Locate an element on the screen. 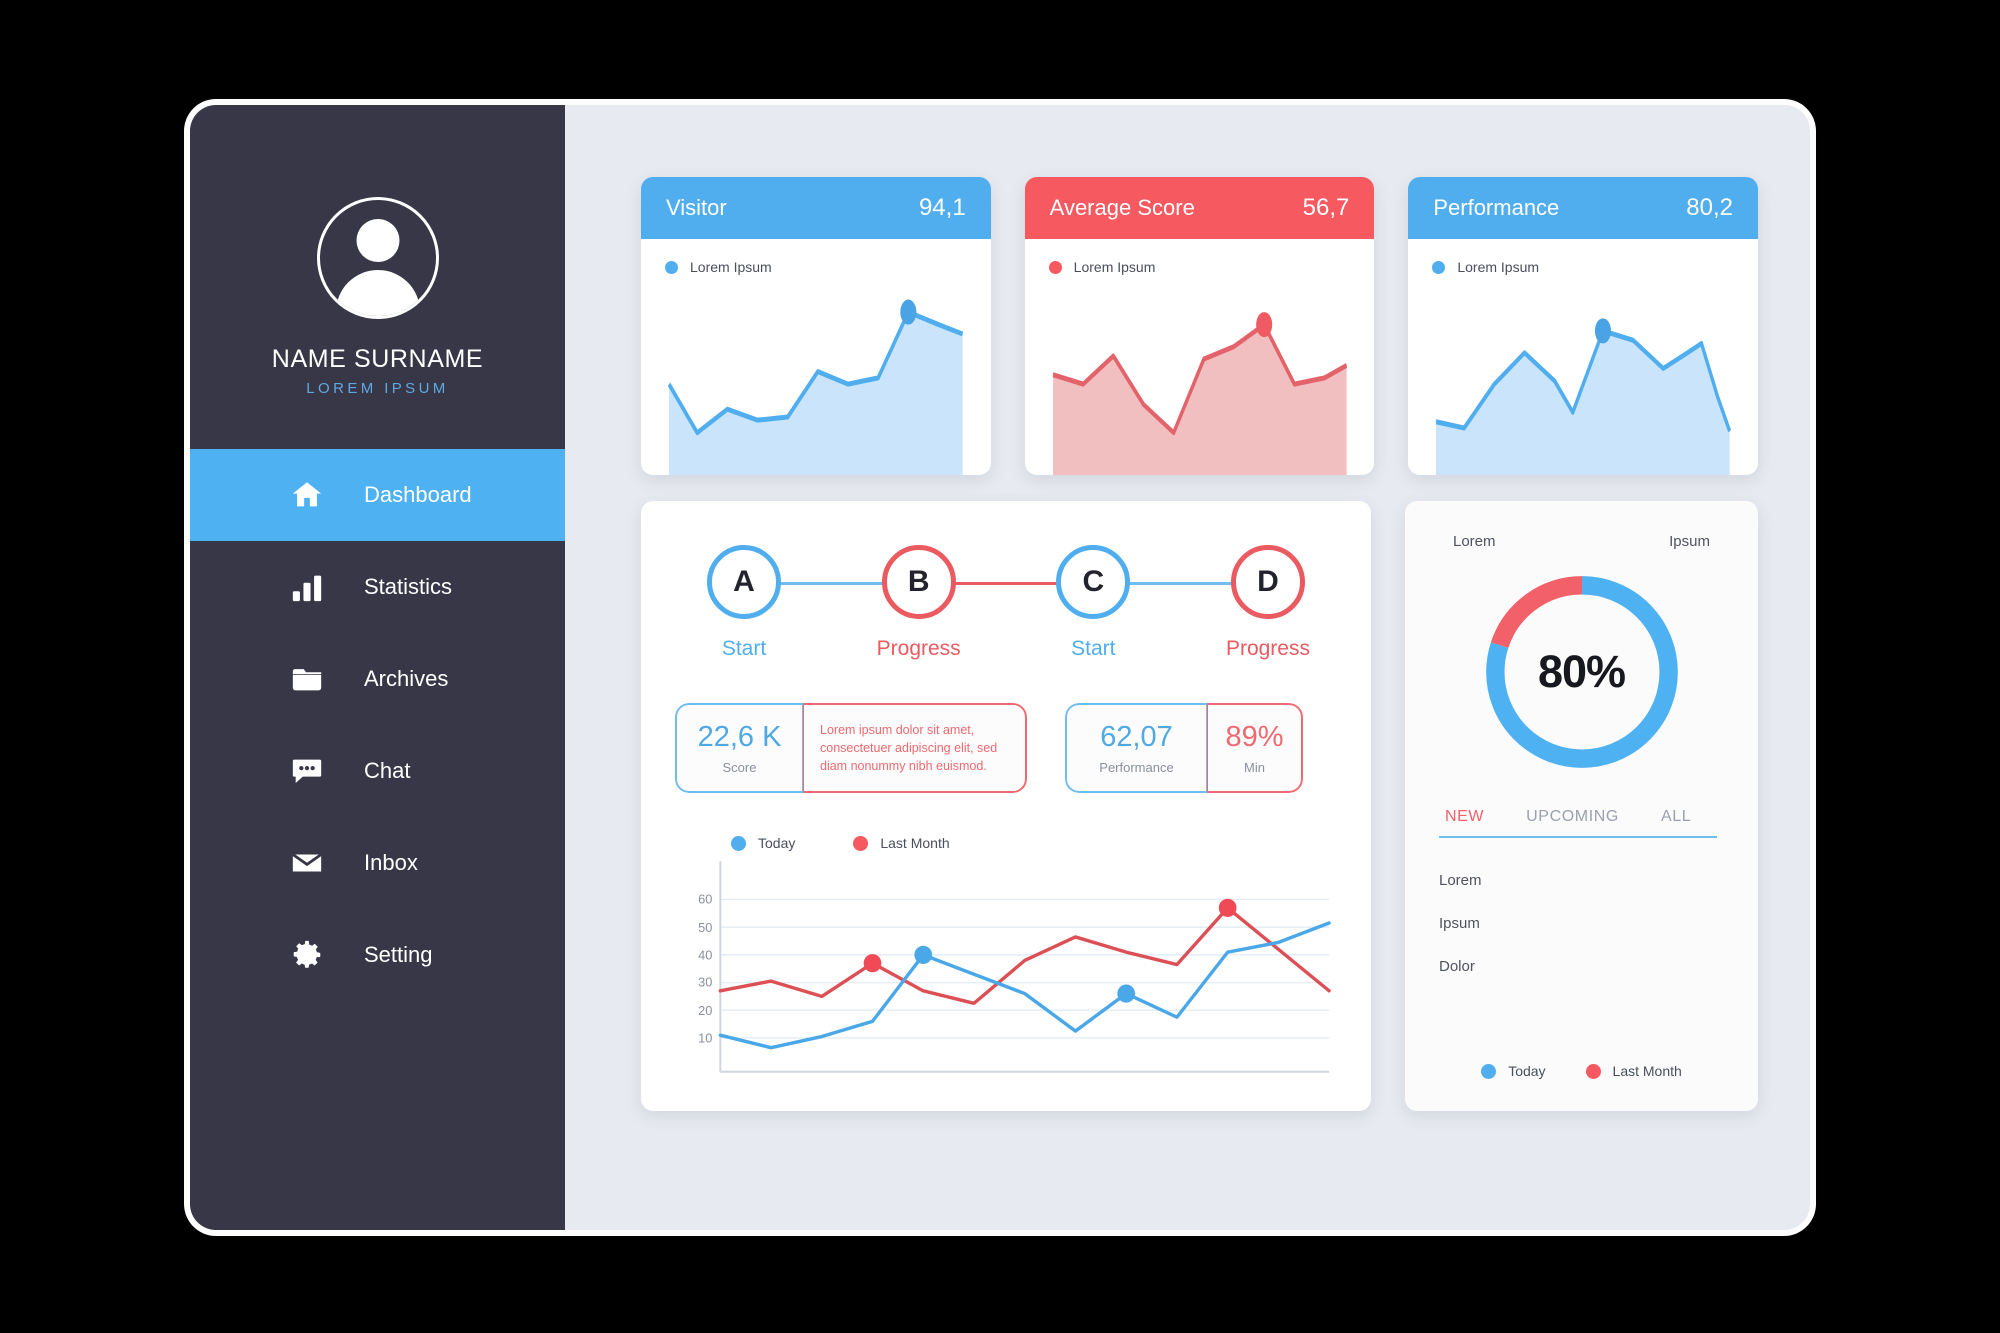  svg-text: 60 is located at coordinates (705, 898).